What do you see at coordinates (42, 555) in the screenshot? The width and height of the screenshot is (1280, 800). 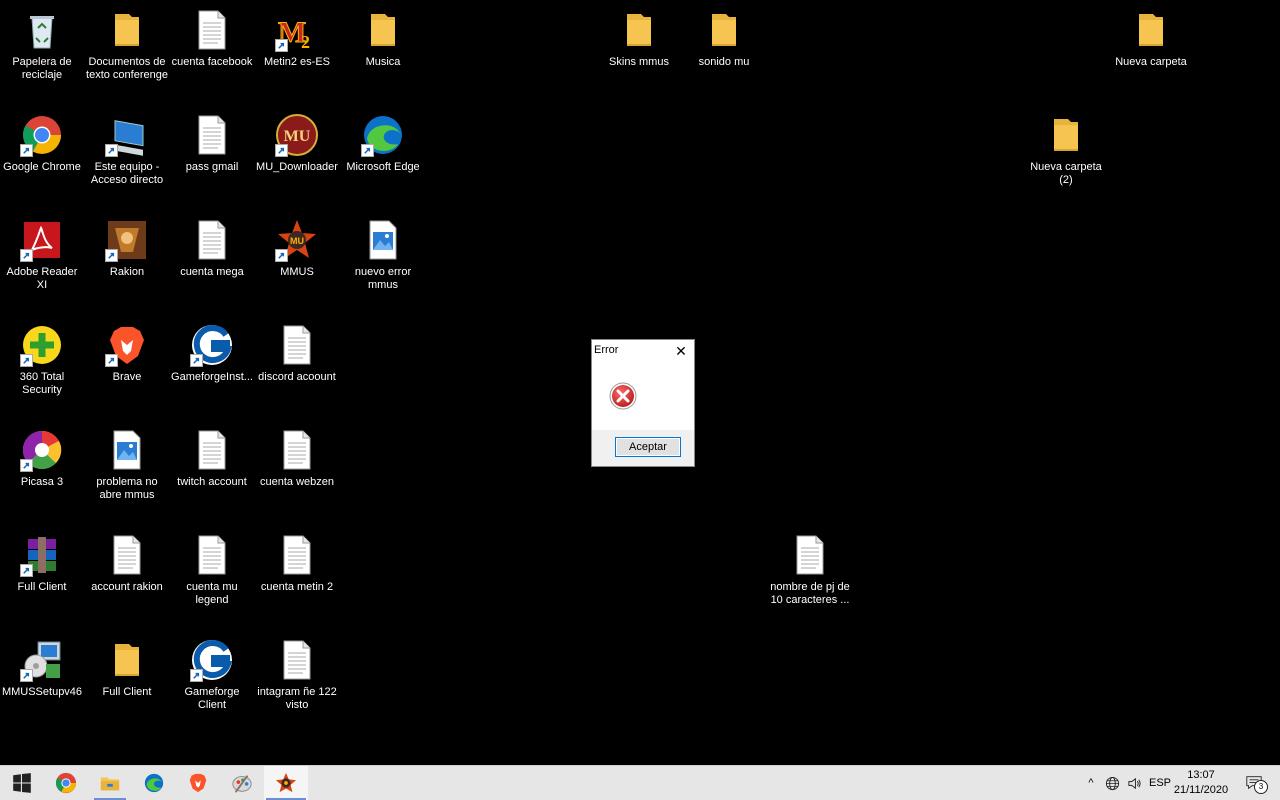 I see `winrar-icon` at bounding box center [42, 555].